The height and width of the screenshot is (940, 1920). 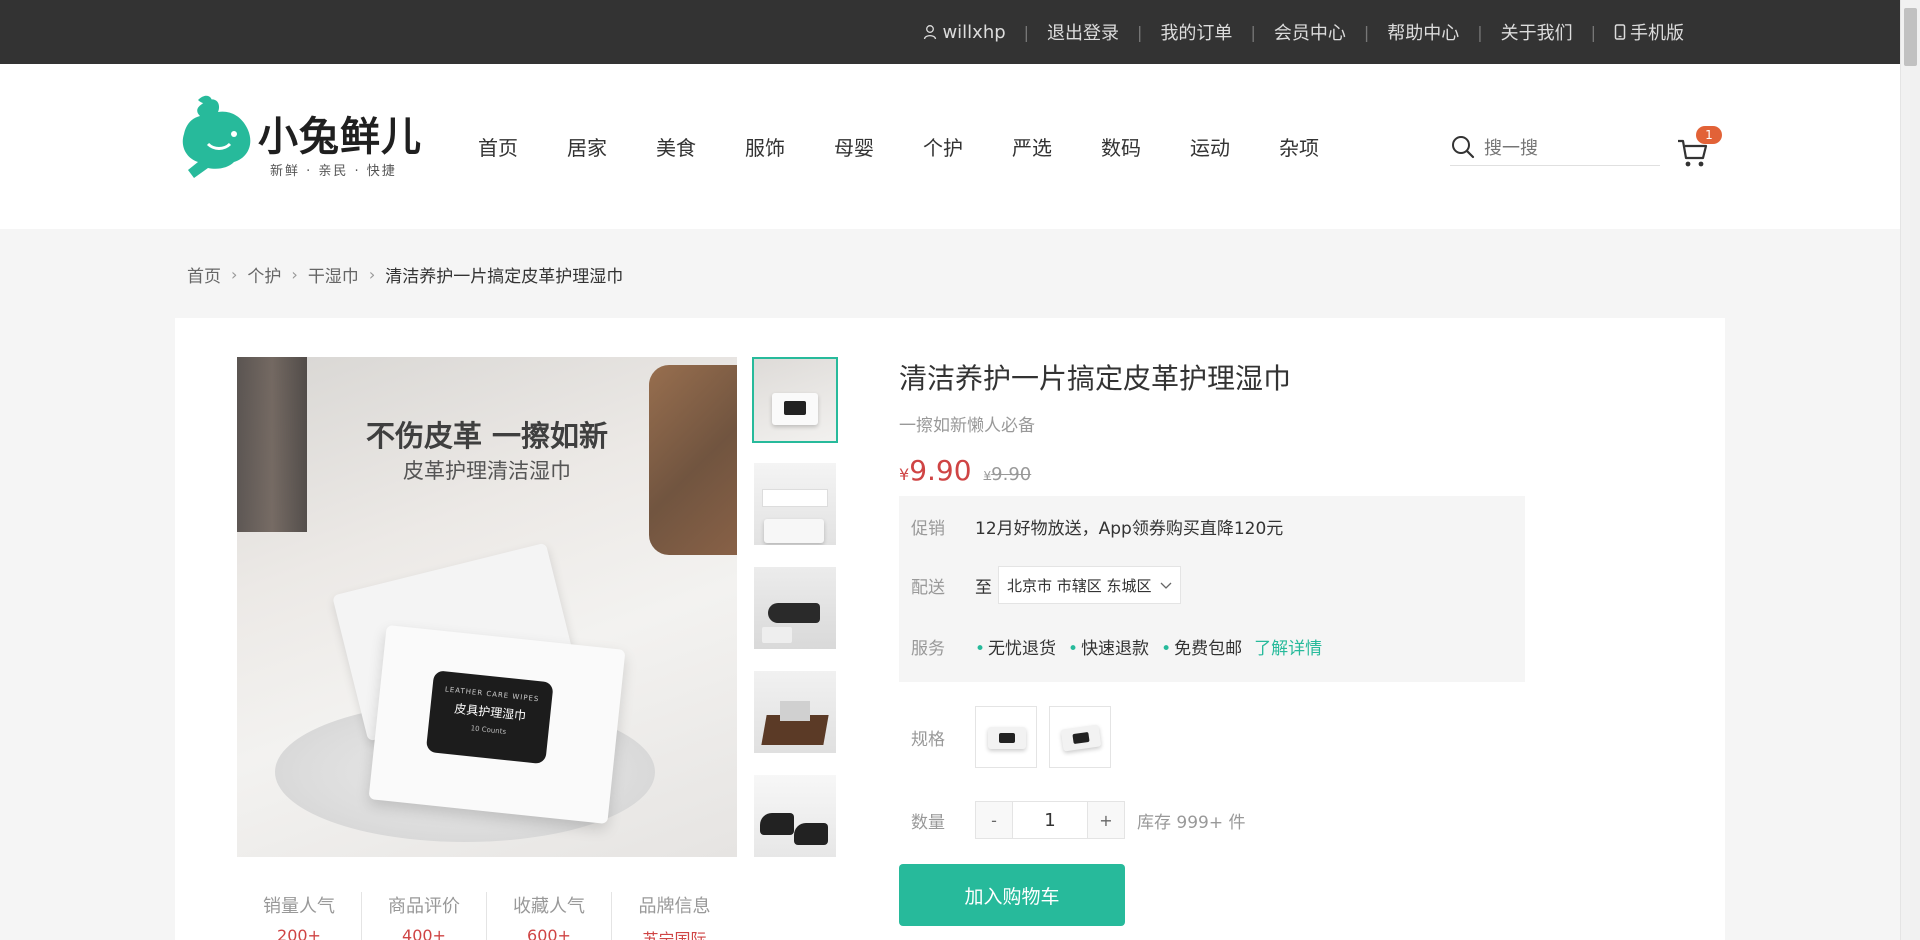 What do you see at coordinates (676, 146) in the screenshot?
I see `nav-item-food: 美食` at bounding box center [676, 146].